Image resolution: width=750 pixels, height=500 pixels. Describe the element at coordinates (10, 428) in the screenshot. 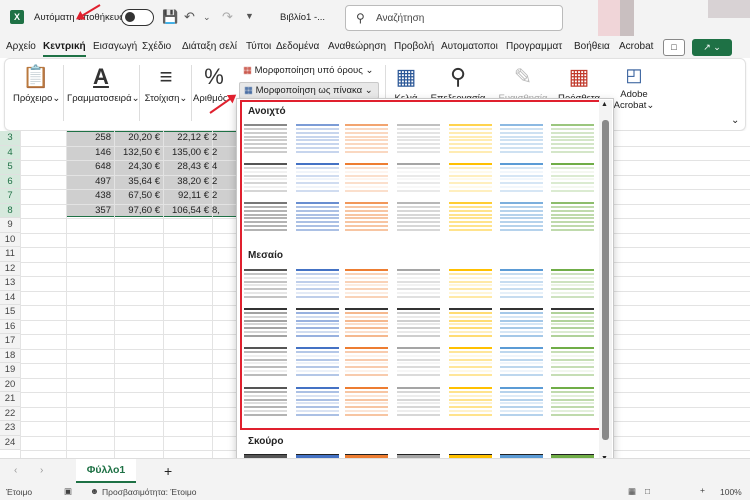

I see `row-header: 23` at that location.